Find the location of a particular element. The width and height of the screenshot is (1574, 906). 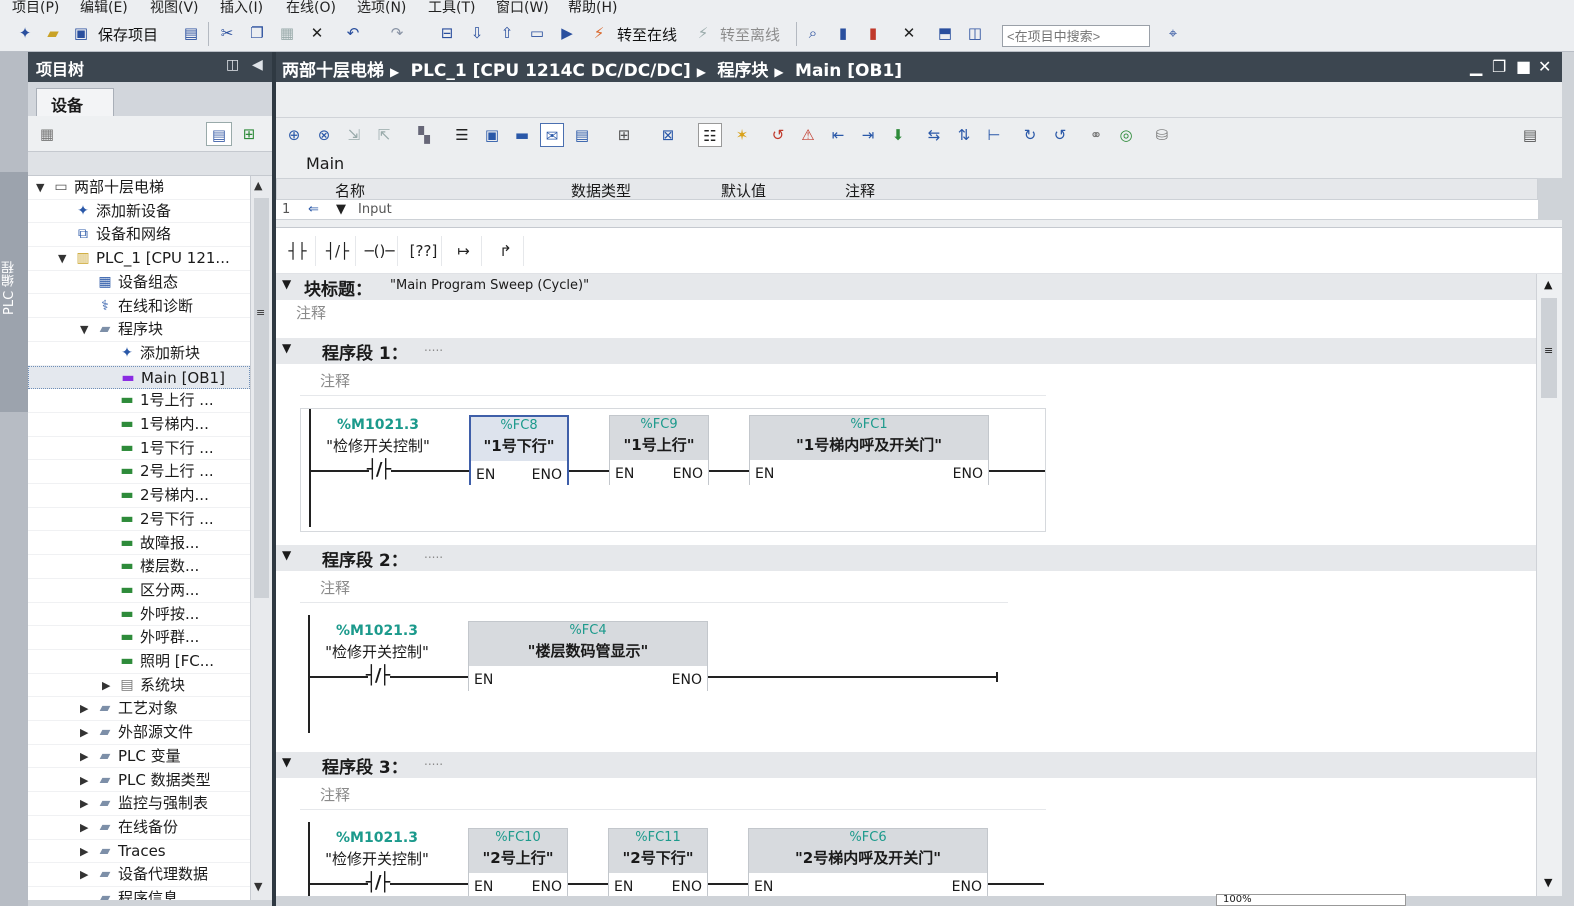

close-icon: ✕ is located at coordinates (1544, 66).